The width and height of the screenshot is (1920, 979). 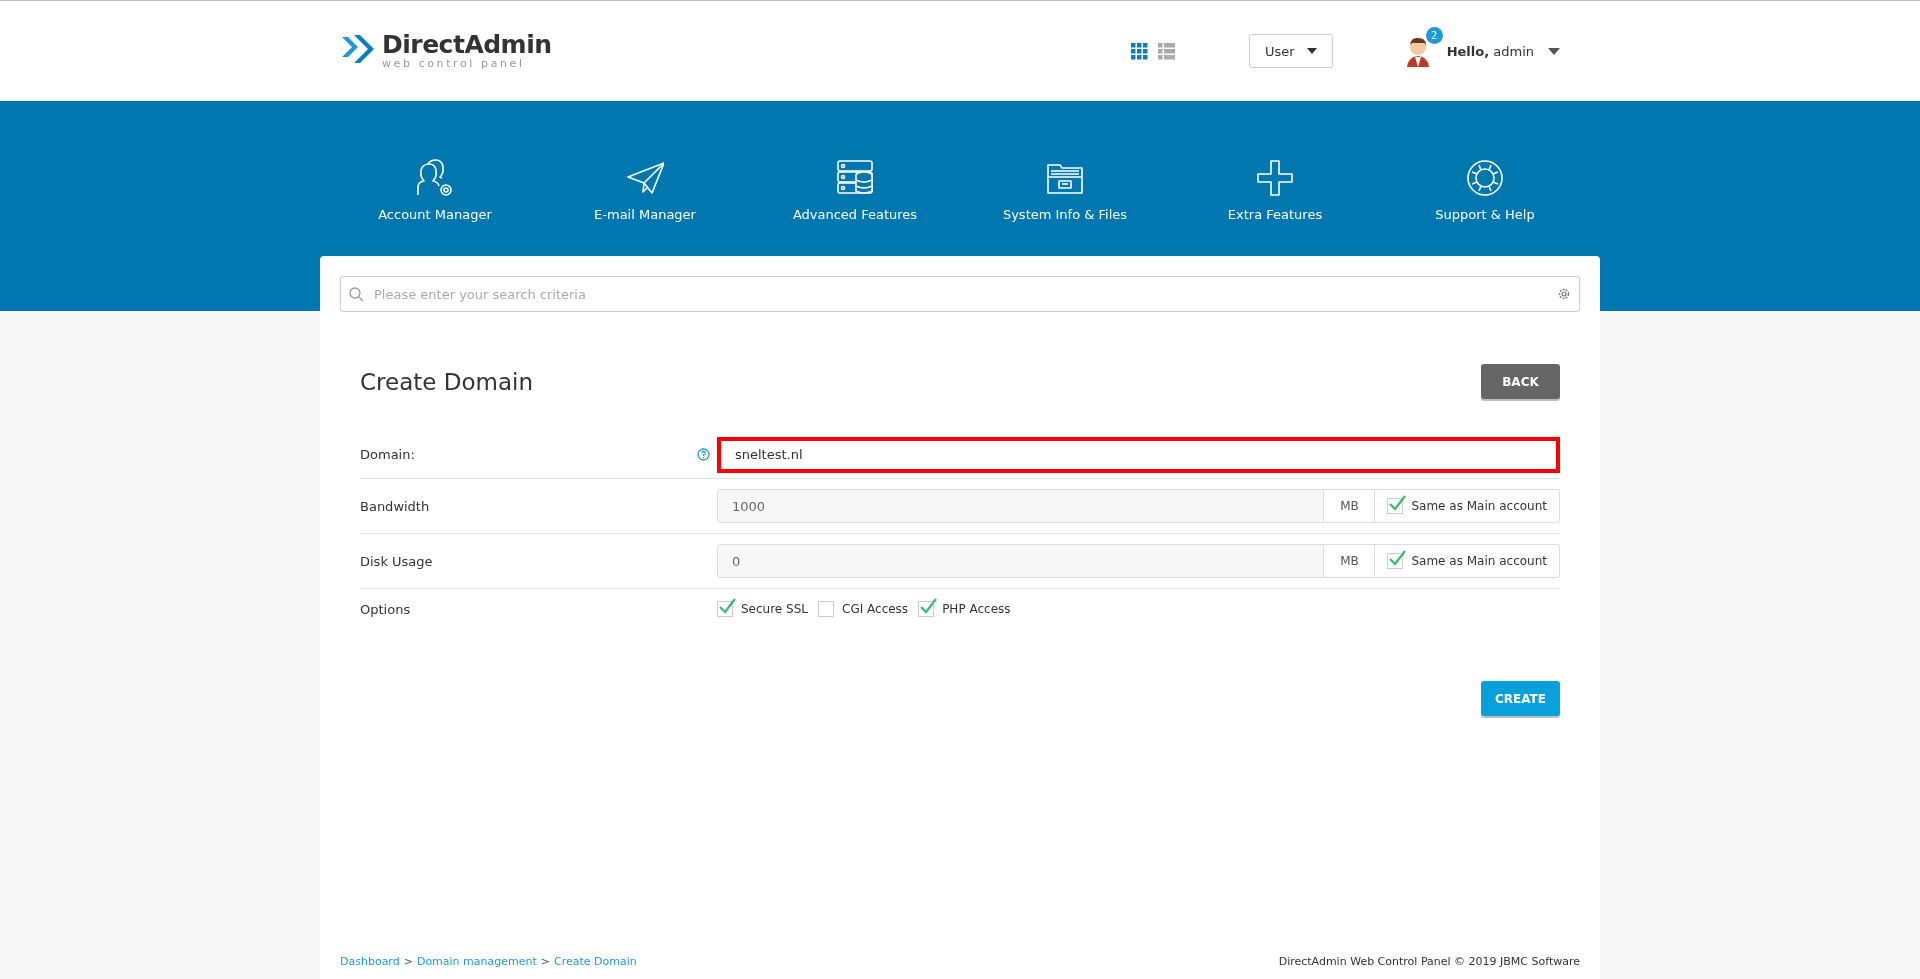 I want to click on notification-badge: 2, so click(x=1434, y=35).